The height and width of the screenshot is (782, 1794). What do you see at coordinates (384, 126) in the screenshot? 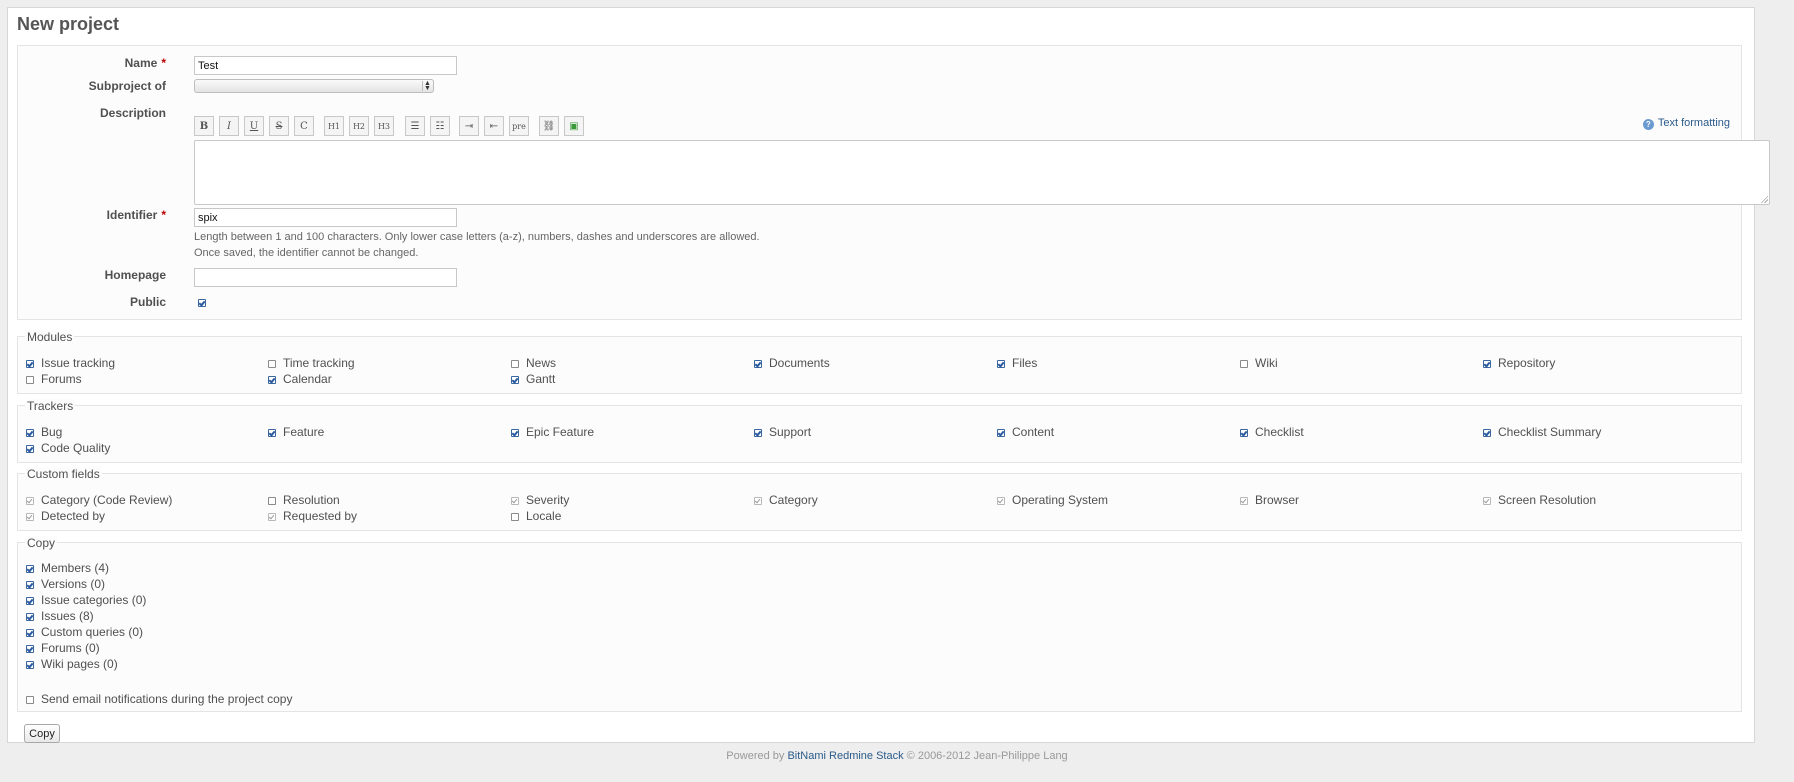
I see `toolbar-h3-button: H3` at bounding box center [384, 126].